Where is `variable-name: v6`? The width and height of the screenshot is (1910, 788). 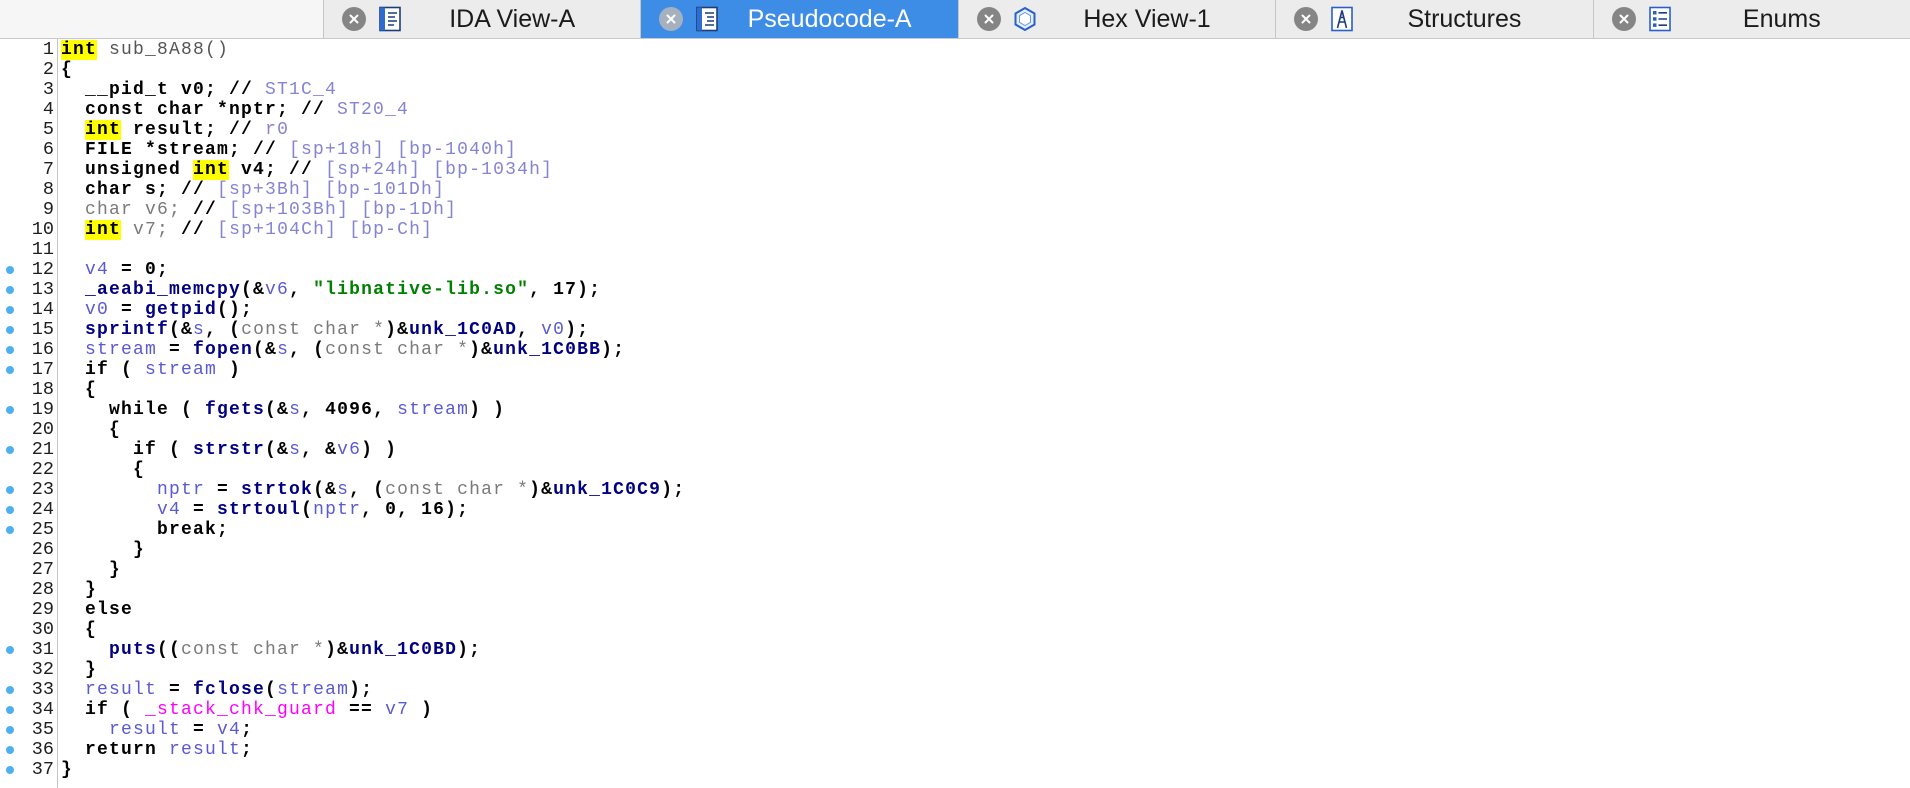
variable-name: v6 is located at coordinates (349, 450).